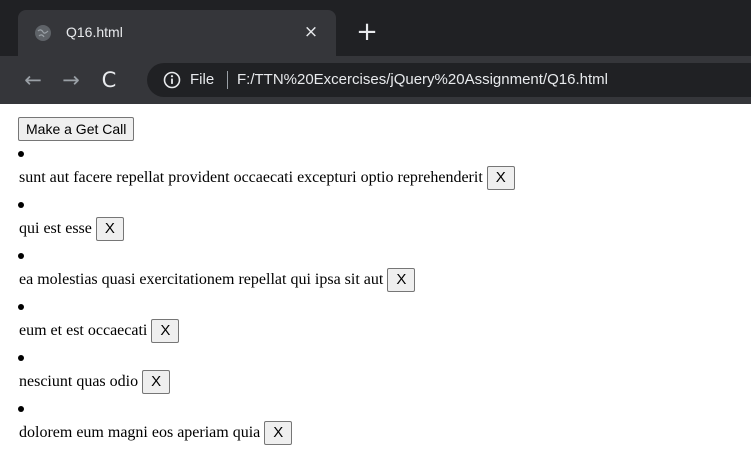 This screenshot has height=450, width=751. What do you see at coordinates (71, 80) in the screenshot?
I see `forward-button: →` at bounding box center [71, 80].